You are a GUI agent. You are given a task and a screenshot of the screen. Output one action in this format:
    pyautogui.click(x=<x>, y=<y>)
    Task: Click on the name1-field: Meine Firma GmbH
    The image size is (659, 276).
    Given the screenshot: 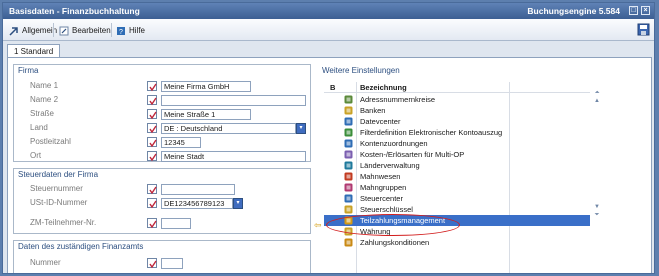 What is the action you would take?
    pyautogui.click(x=206, y=86)
    